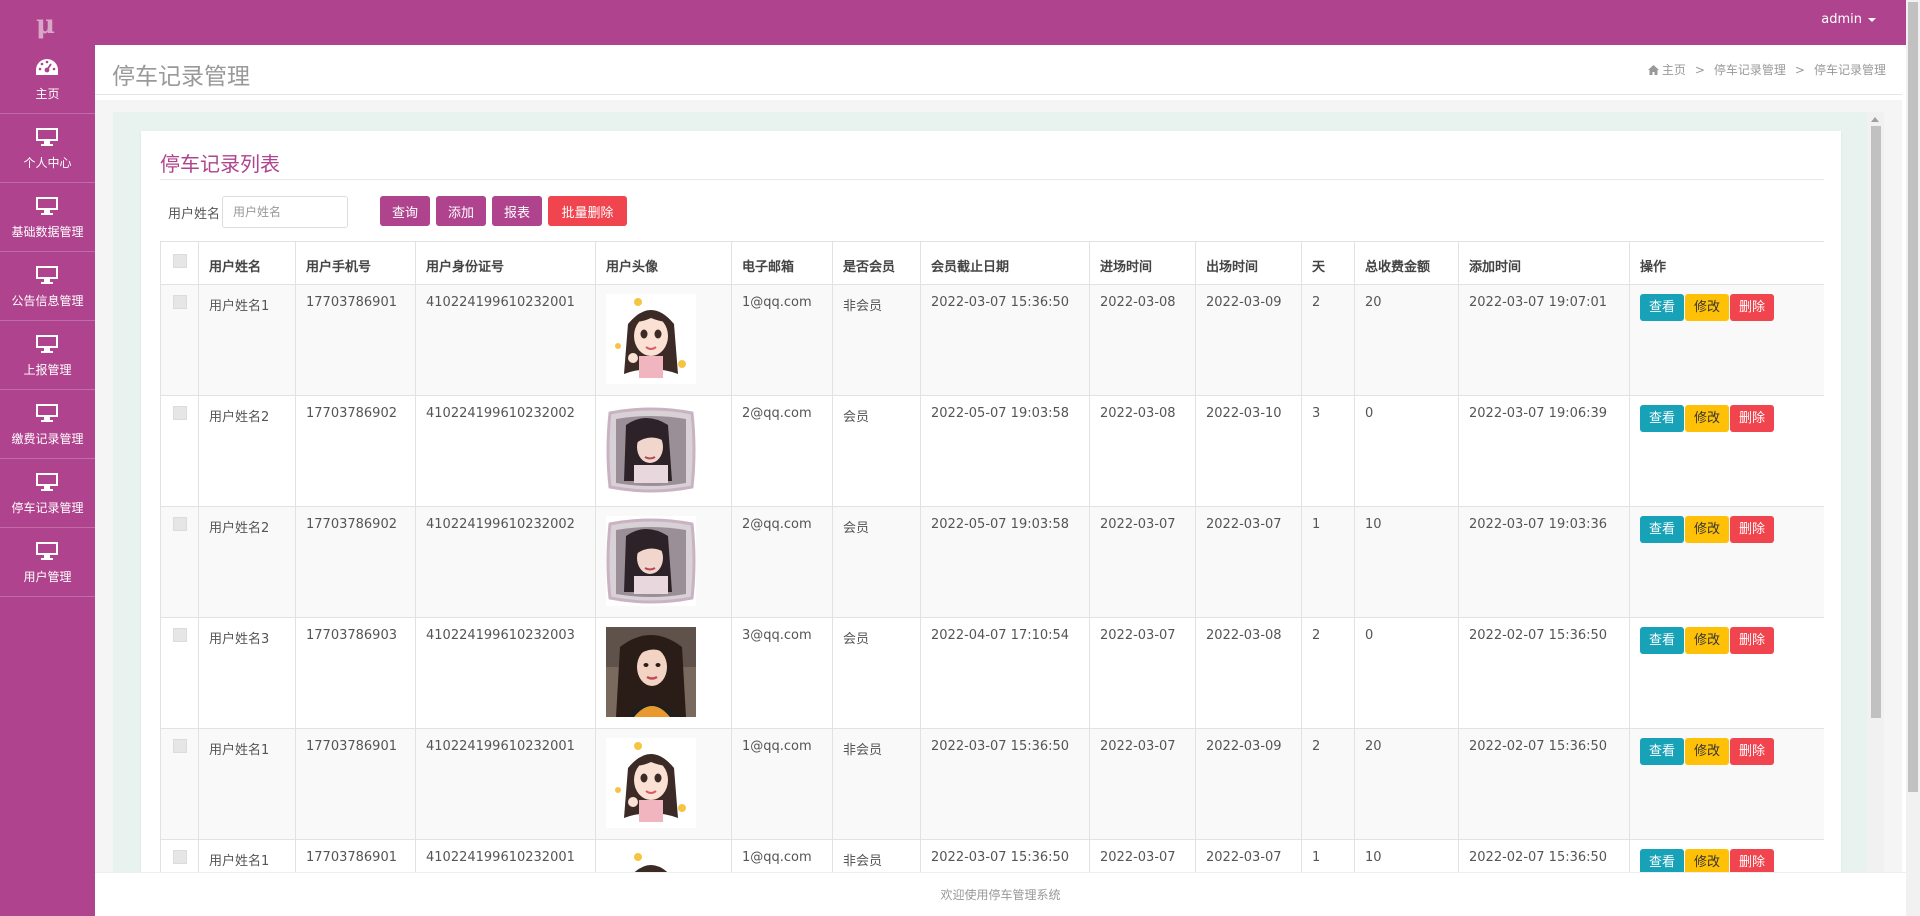 The image size is (1920, 916). What do you see at coordinates (1913, 397) in the screenshot?
I see `page-scrollbar-thumb` at bounding box center [1913, 397].